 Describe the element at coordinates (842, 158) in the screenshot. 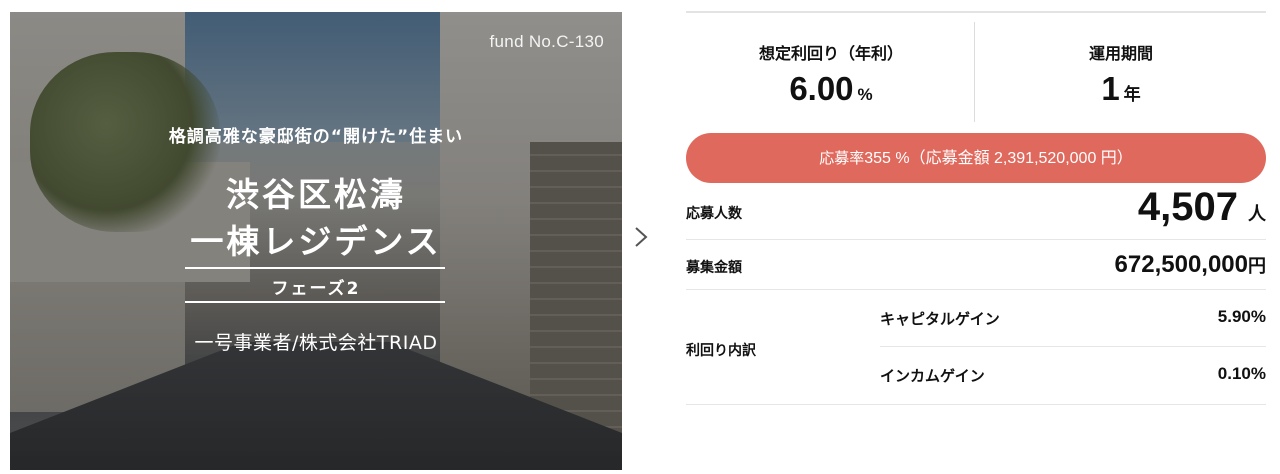

I see `application-rate-prefix: 応募率` at that location.